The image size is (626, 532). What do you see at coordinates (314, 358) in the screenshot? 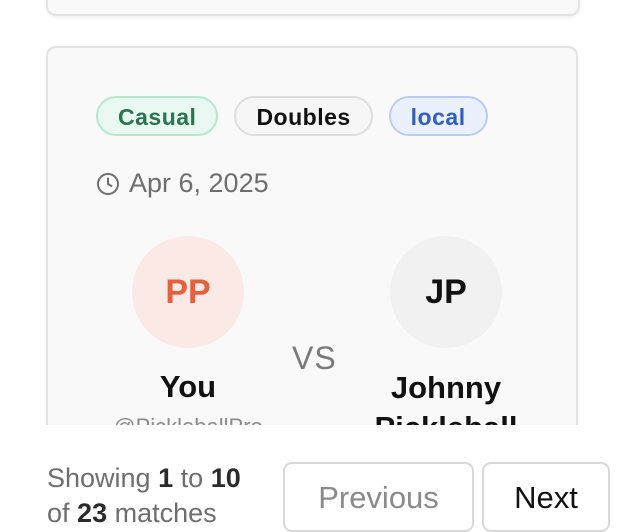
I see `vs-label: VS` at bounding box center [314, 358].